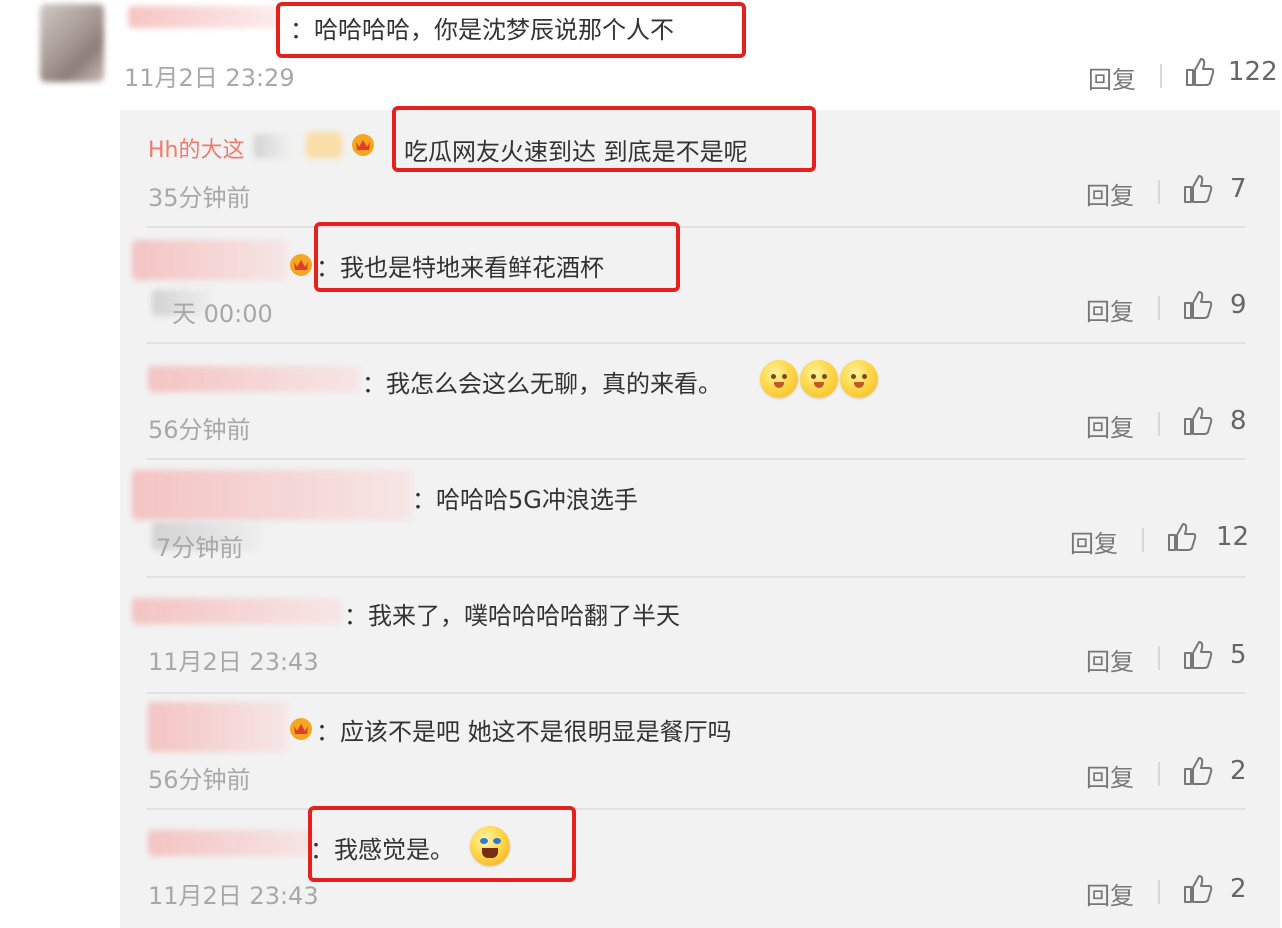 Image resolution: width=1282 pixels, height=928 pixels. What do you see at coordinates (512, 616) in the screenshot?
I see `reply-text: ：我来了，噗哈哈哈哈翻了半天` at bounding box center [512, 616].